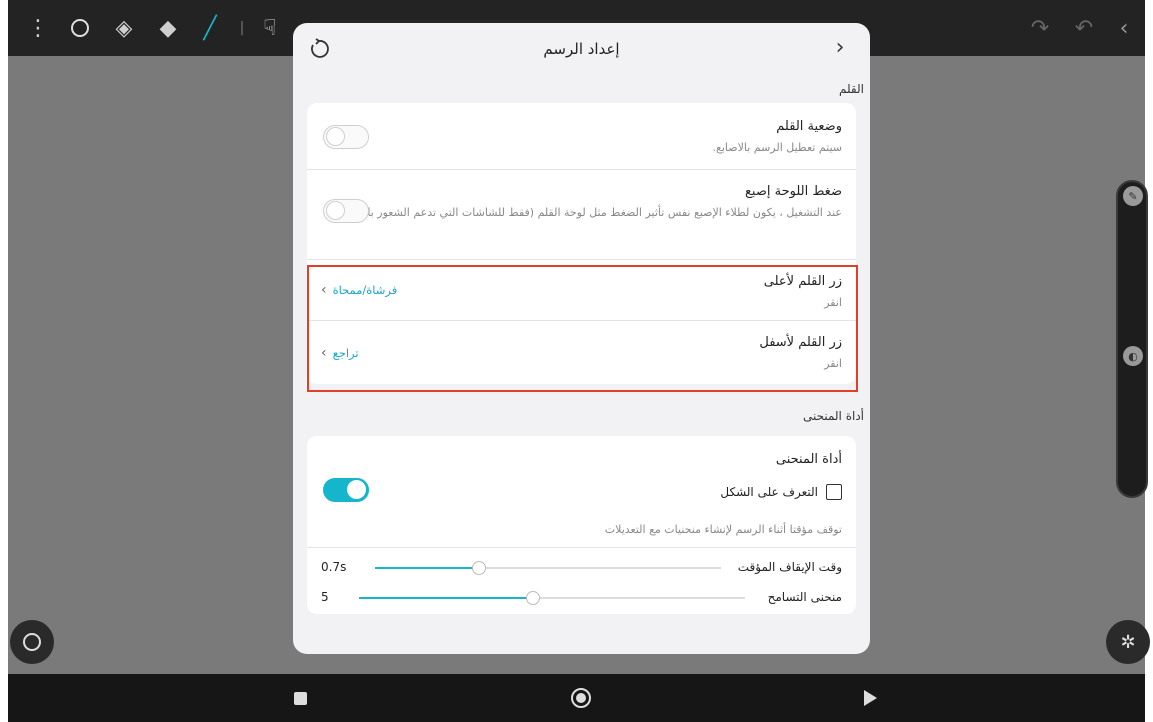 This screenshot has height=722, width=1153. I want to click on circle-icon, so click(32, 642).